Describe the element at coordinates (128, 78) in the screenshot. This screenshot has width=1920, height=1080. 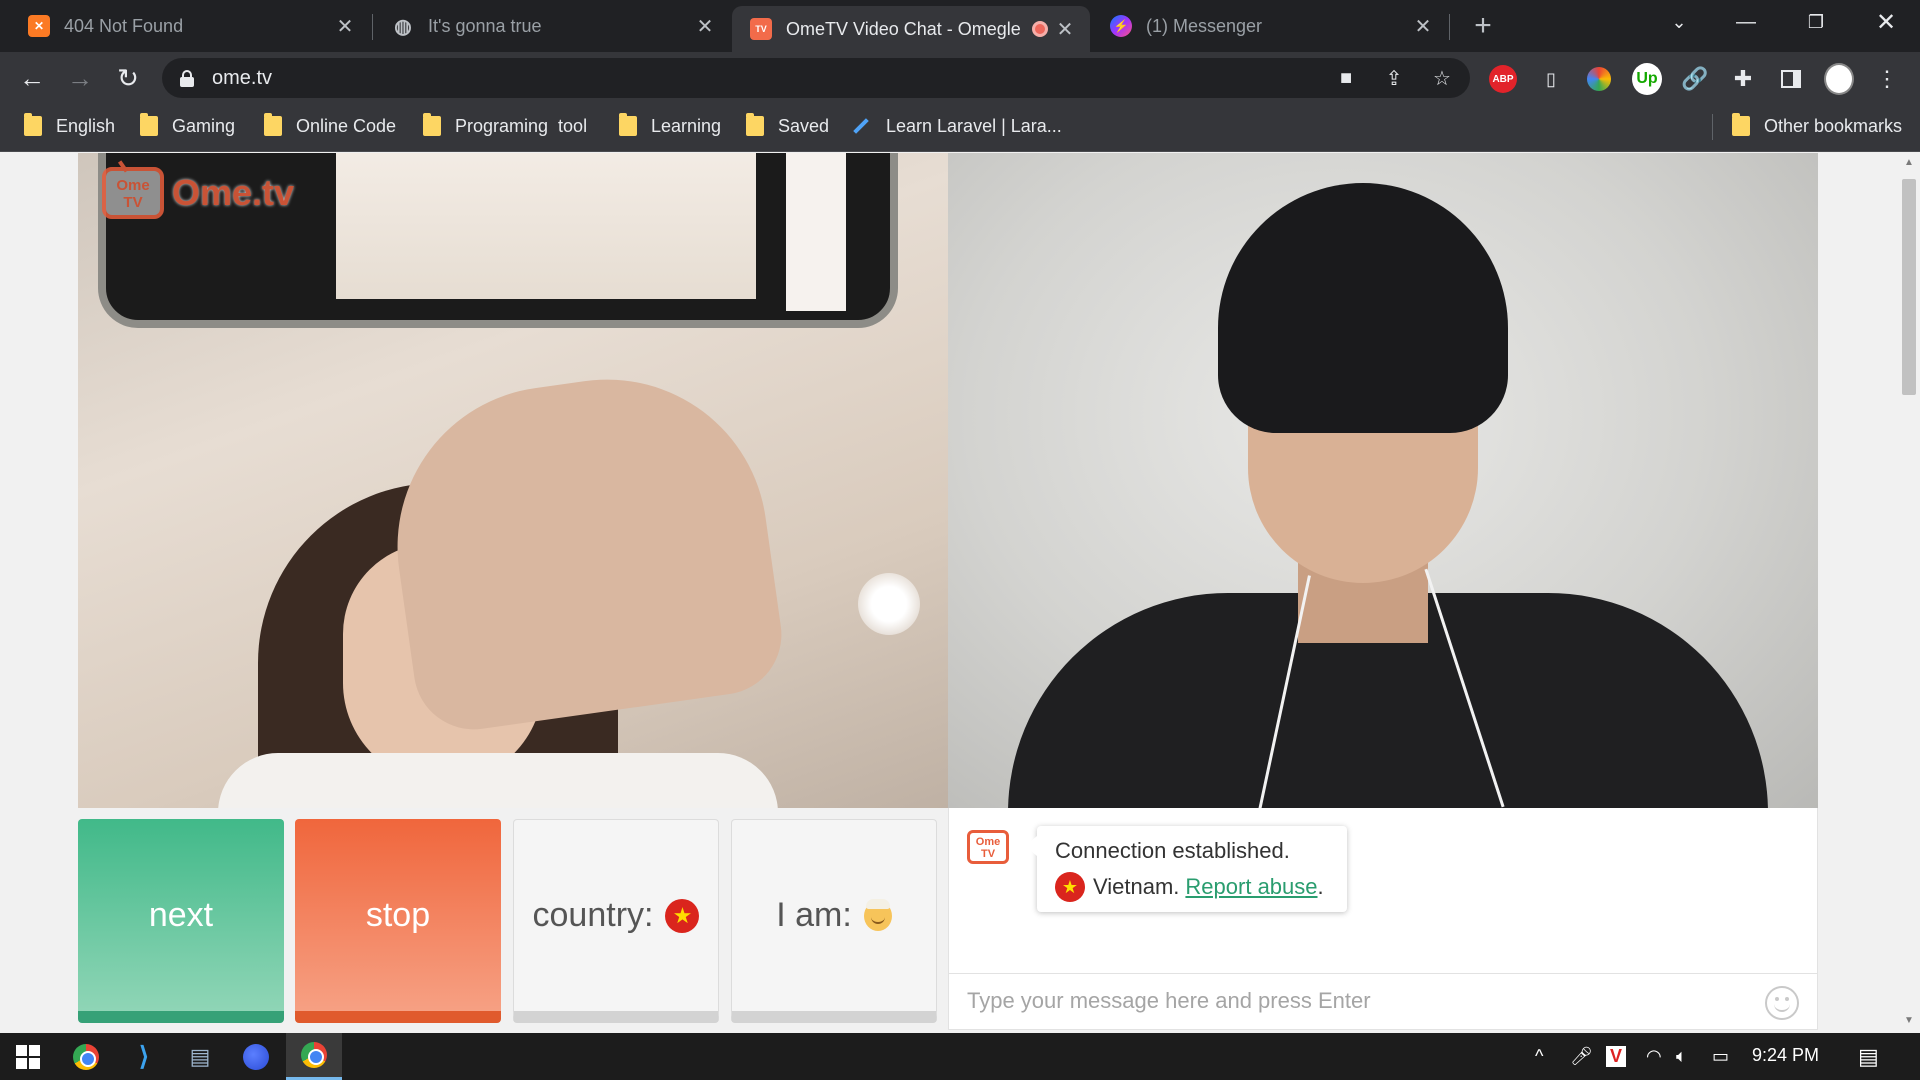
I see `reload-button: ↻` at that location.